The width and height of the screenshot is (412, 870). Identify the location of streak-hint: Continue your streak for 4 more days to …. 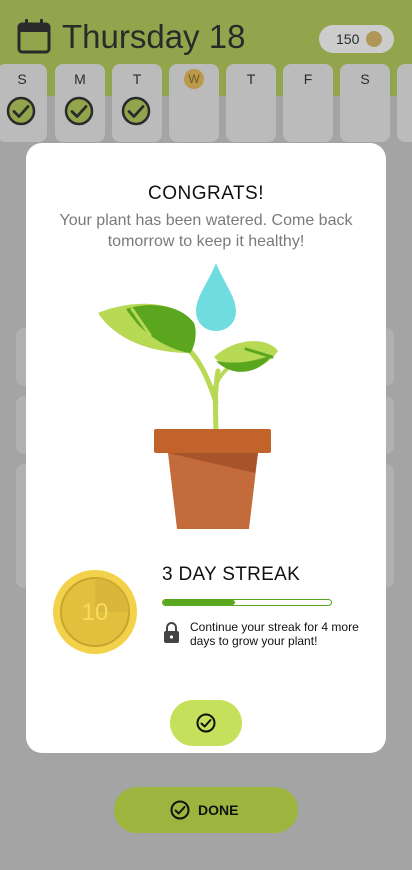
(274, 634).